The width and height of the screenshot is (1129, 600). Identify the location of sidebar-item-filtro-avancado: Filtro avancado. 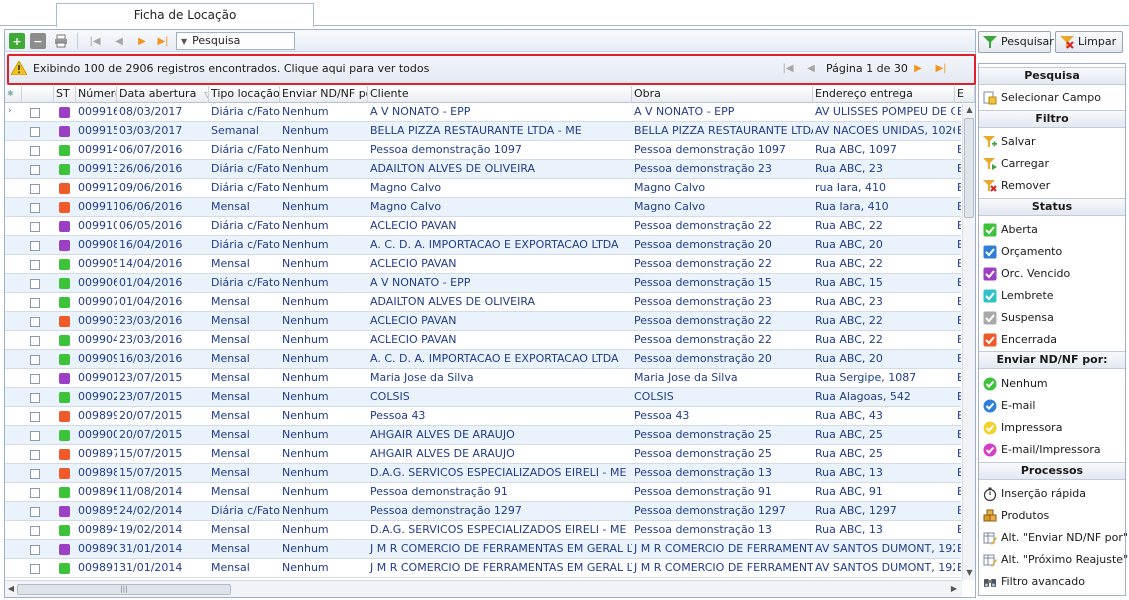
(1052, 582).